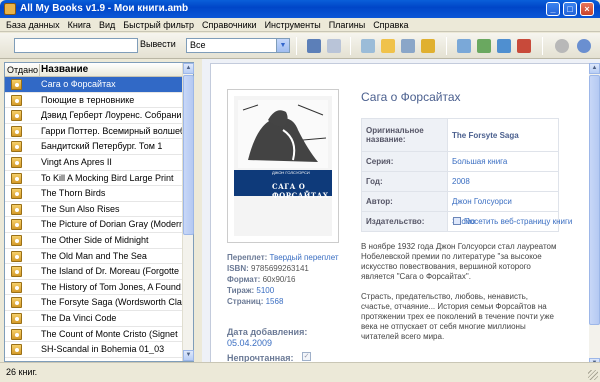  I want to click on search-button: Вывести, so click(158, 44).